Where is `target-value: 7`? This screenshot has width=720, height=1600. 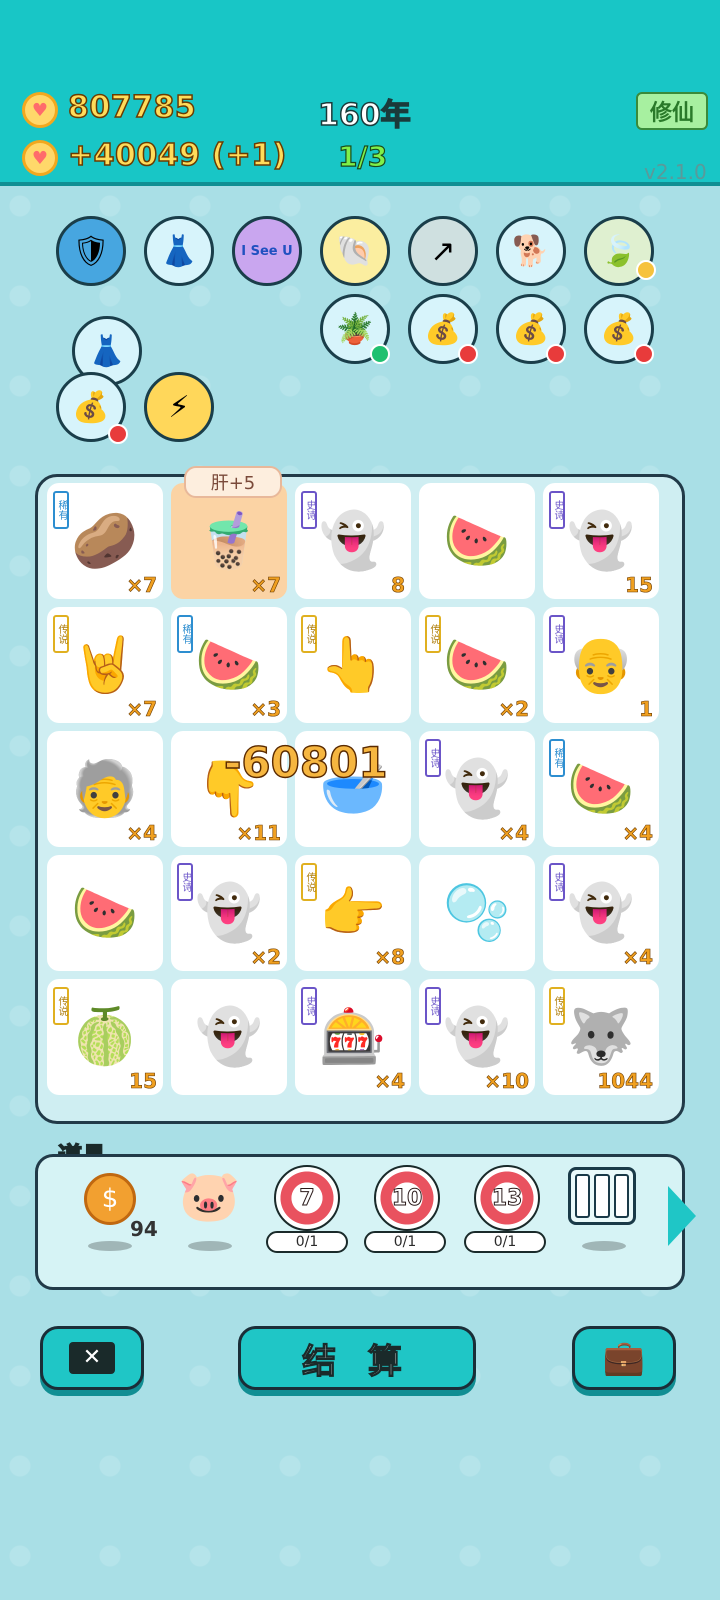
target-value: 7 is located at coordinates (307, 1198).